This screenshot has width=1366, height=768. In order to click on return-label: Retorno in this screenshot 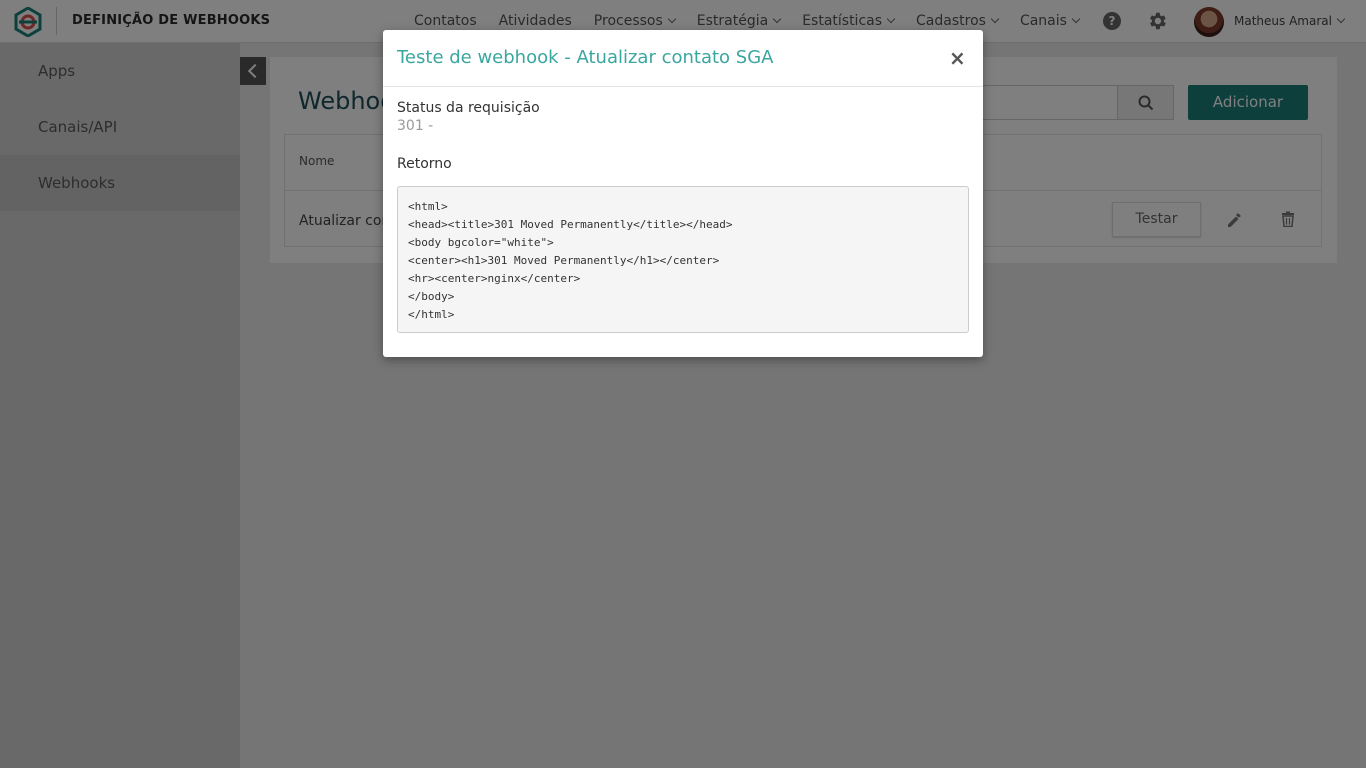, I will do `click(424, 164)`.